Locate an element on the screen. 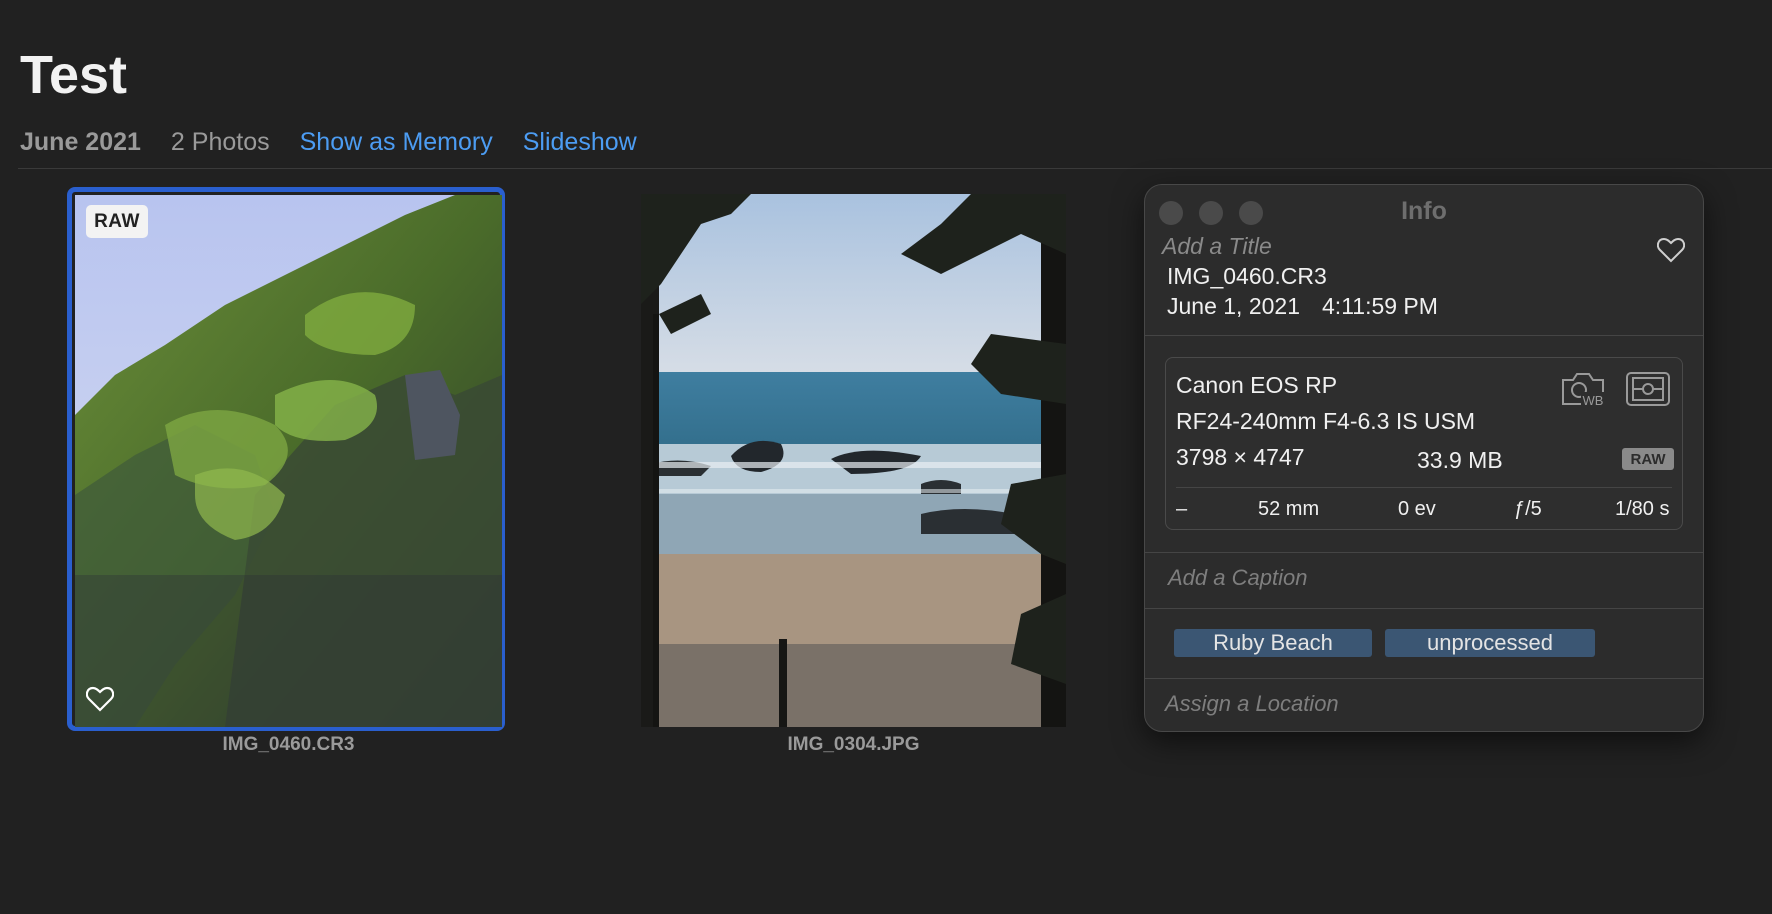 The image size is (1772, 914). keyword-tag: unprocessed is located at coordinates (1490, 643).